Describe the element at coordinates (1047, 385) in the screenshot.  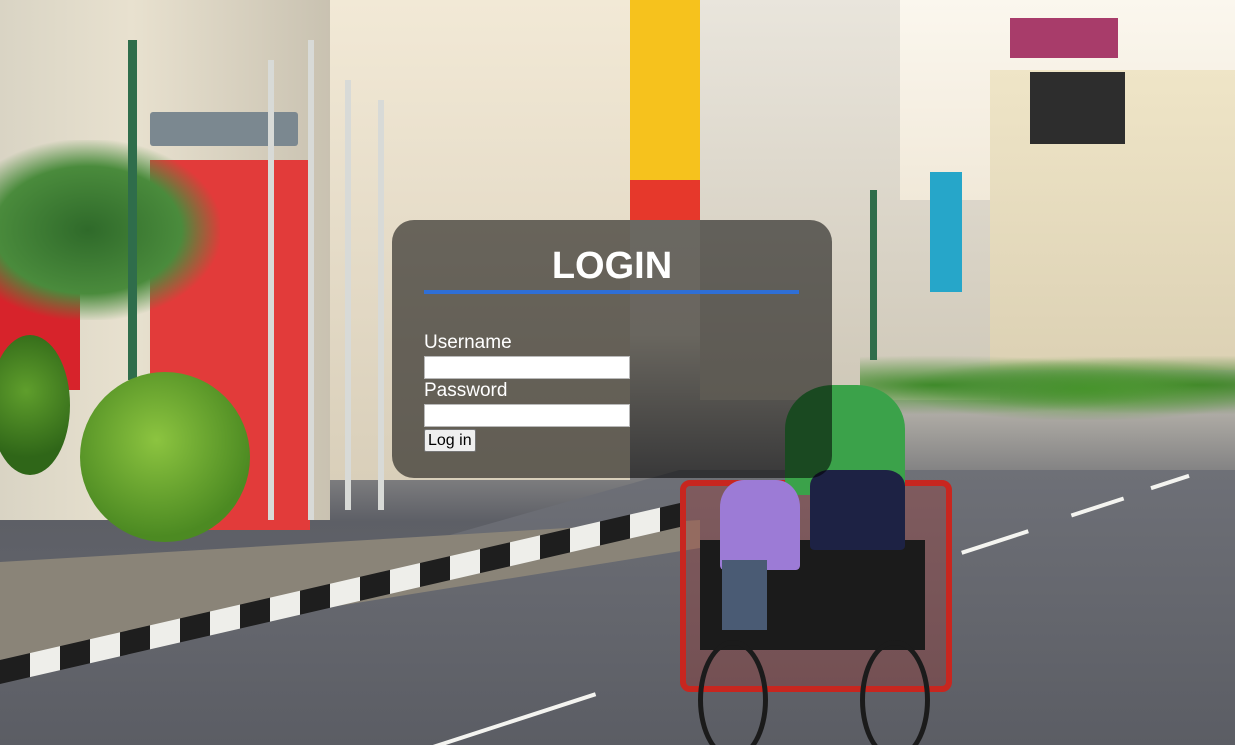
I see `background-hedges` at that location.